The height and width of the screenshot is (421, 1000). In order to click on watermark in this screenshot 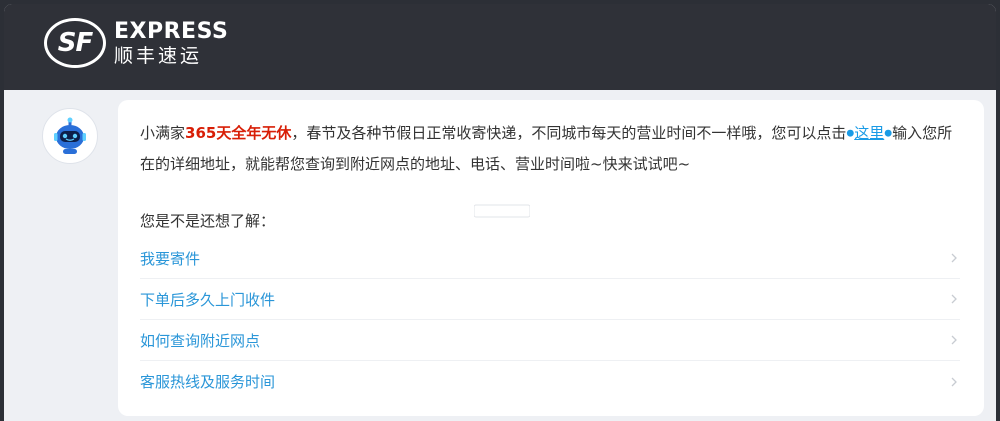, I will do `click(502, 212)`.